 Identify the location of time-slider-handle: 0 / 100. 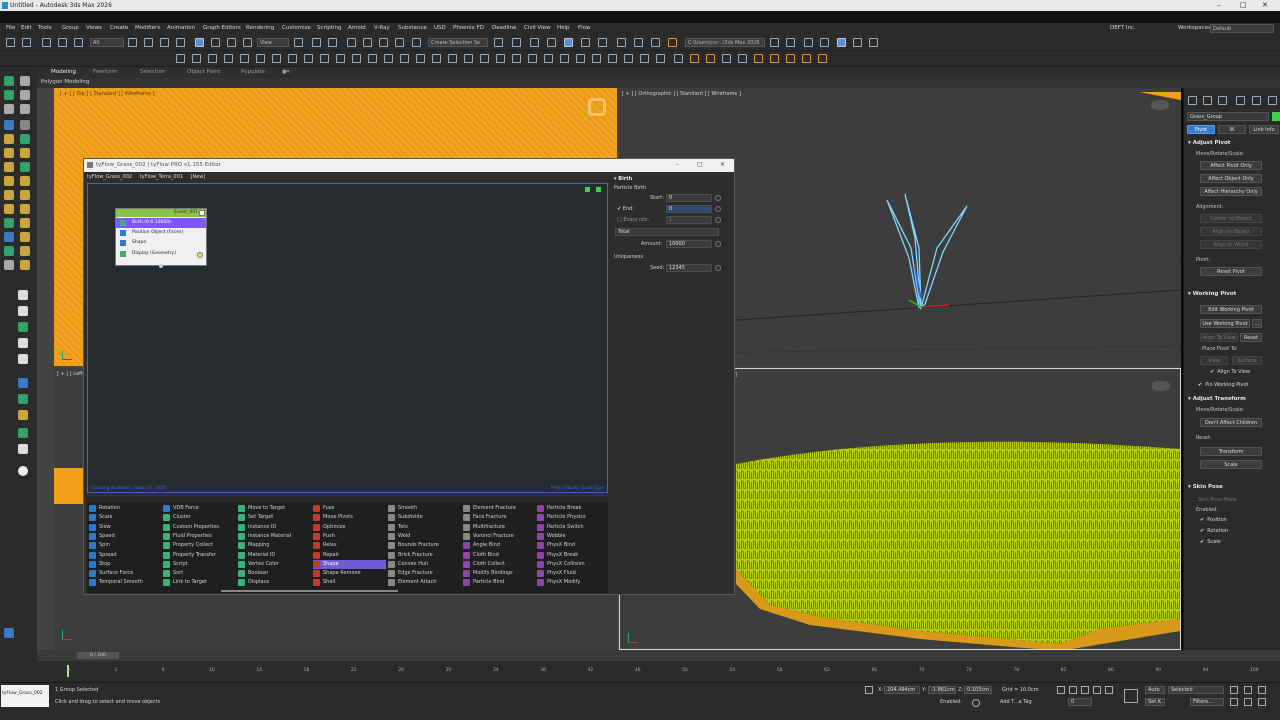
(98, 655).